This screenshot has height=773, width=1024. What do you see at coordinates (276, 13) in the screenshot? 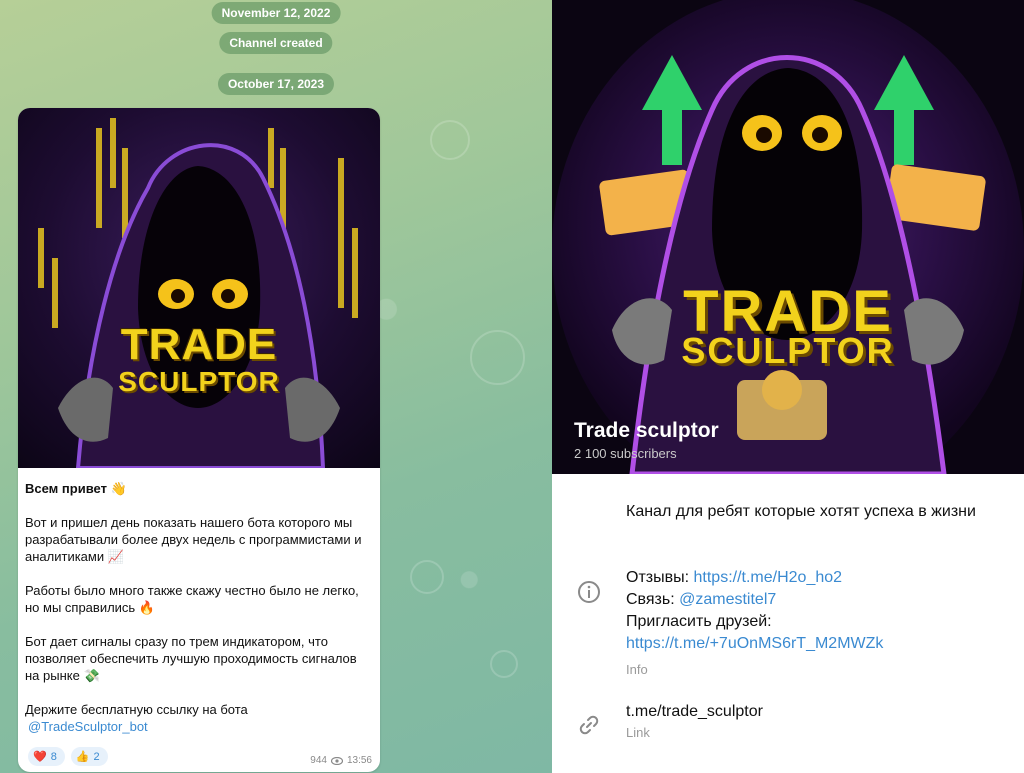
I see `date-separator: November 12, 2022` at bounding box center [276, 13].